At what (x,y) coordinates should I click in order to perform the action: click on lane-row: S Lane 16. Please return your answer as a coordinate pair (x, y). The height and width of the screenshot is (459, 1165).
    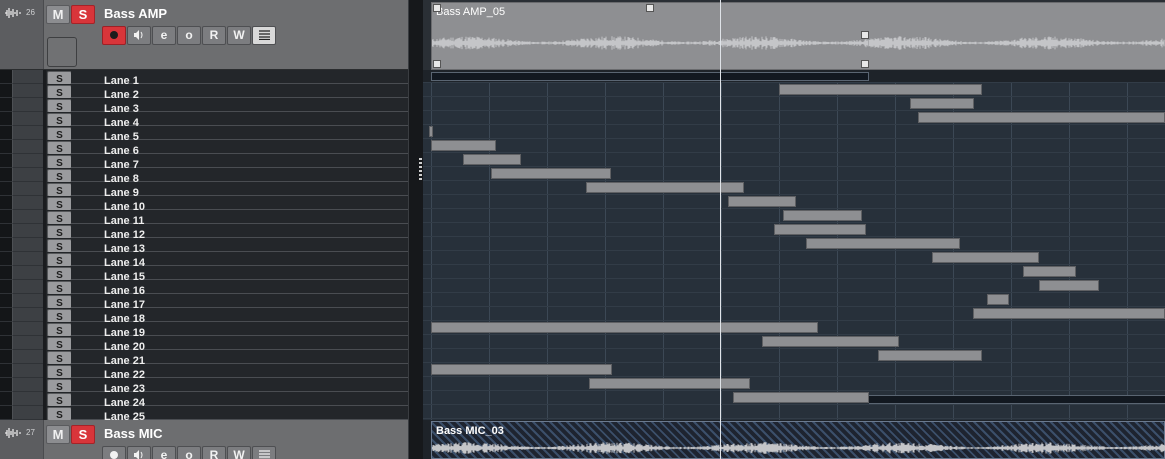
    Looking at the image, I should click on (204, 288).